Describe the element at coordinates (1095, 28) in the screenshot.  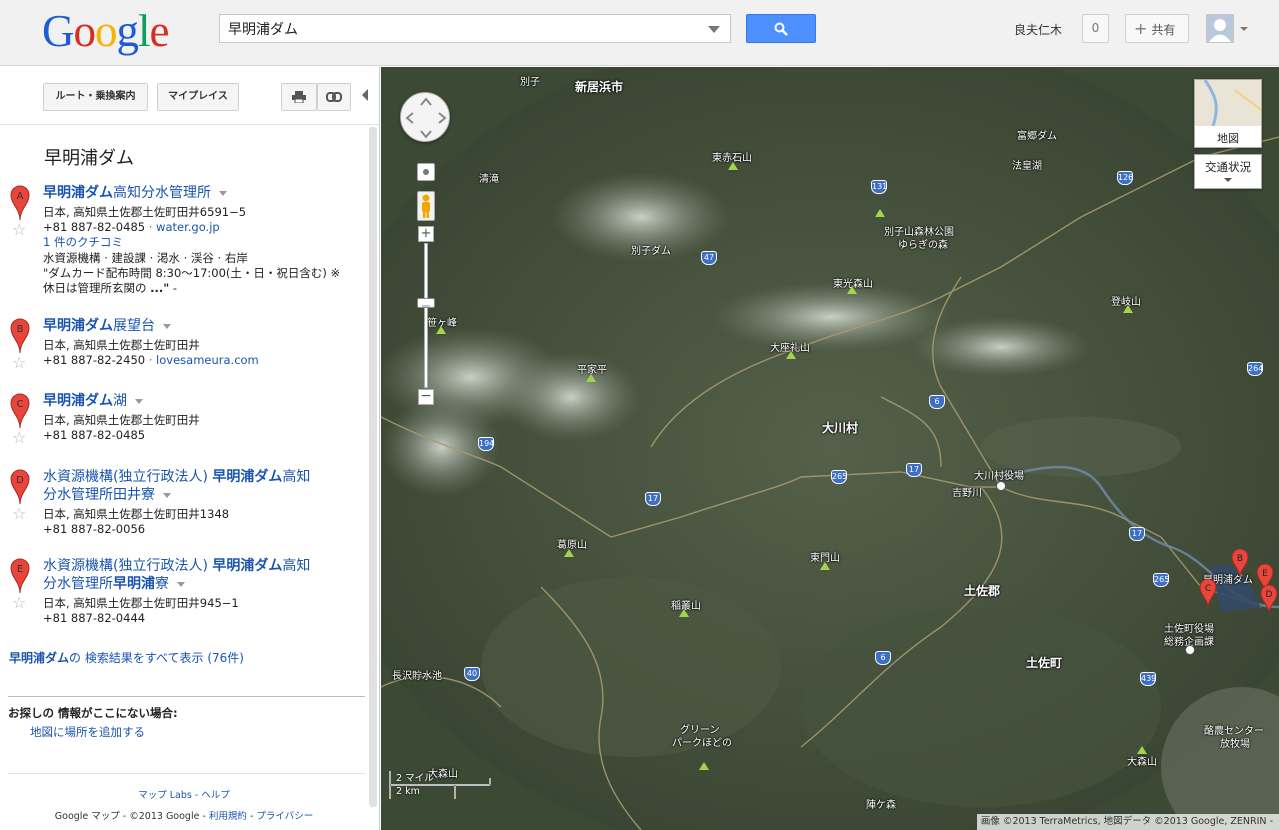
I see `notifications-count: 0` at that location.